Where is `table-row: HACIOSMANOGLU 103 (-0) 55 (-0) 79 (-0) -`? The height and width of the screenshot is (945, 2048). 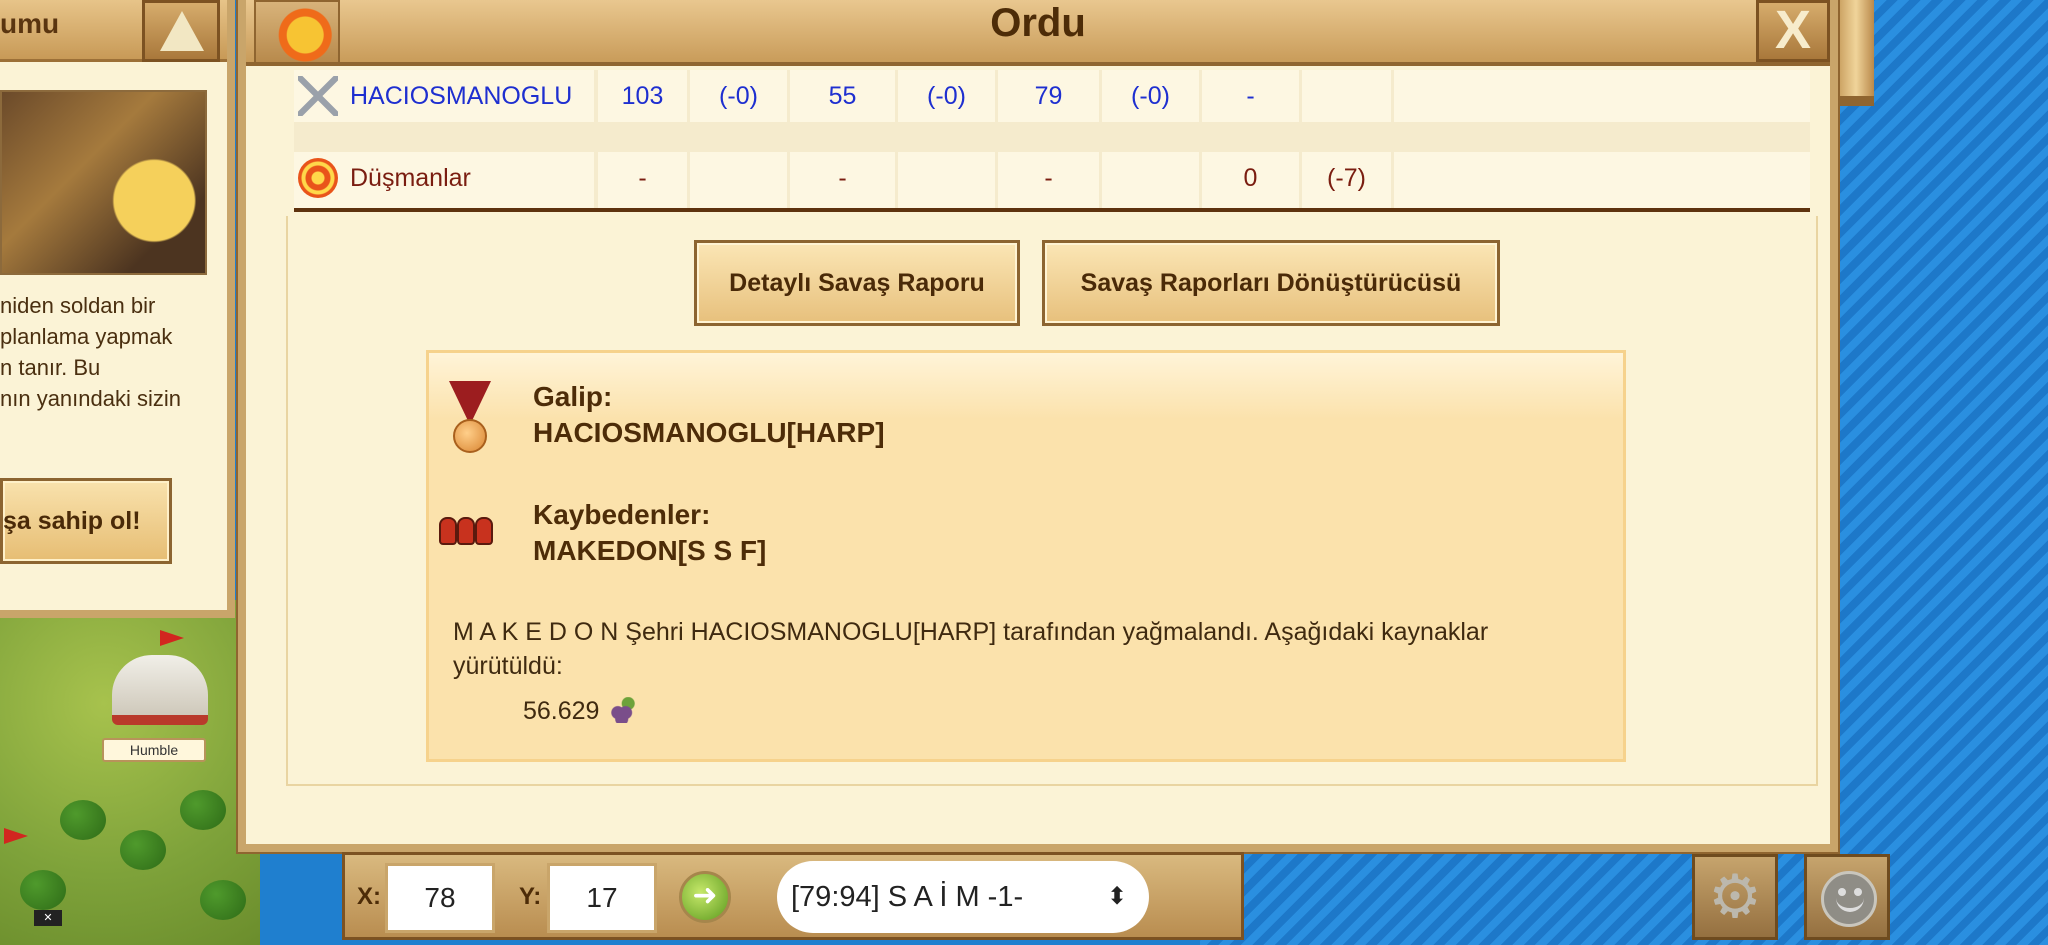 table-row: HACIOSMANOGLU 103 (-0) 55 (-0) 79 (-0) - is located at coordinates (1052, 96).